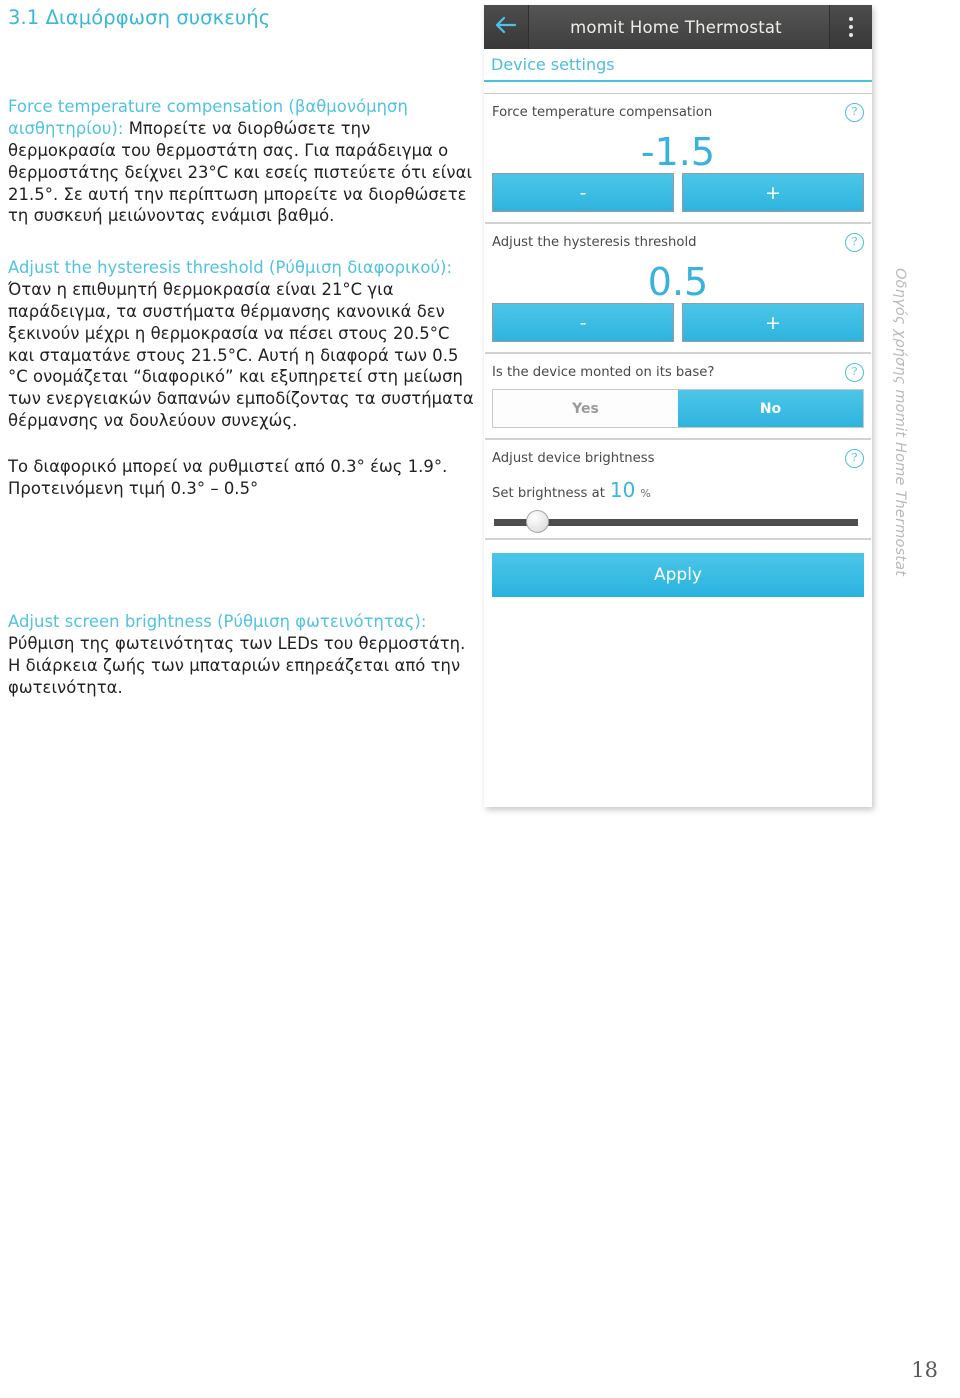  Describe the element at coordinates (900, 422) in the screenshot. I see `running-head: Οδηγός χρήσης momit Home Thermostat` at that location.